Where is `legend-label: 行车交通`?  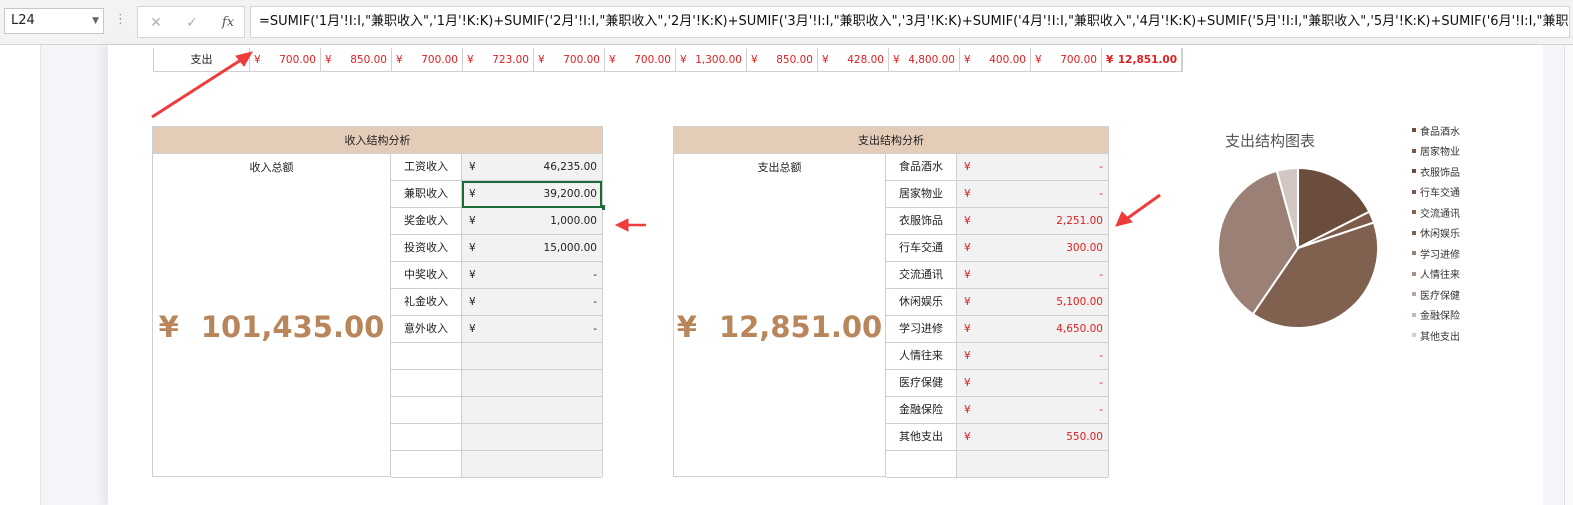
legend-label: 行车交通 is located at coordinates (1440, 194).